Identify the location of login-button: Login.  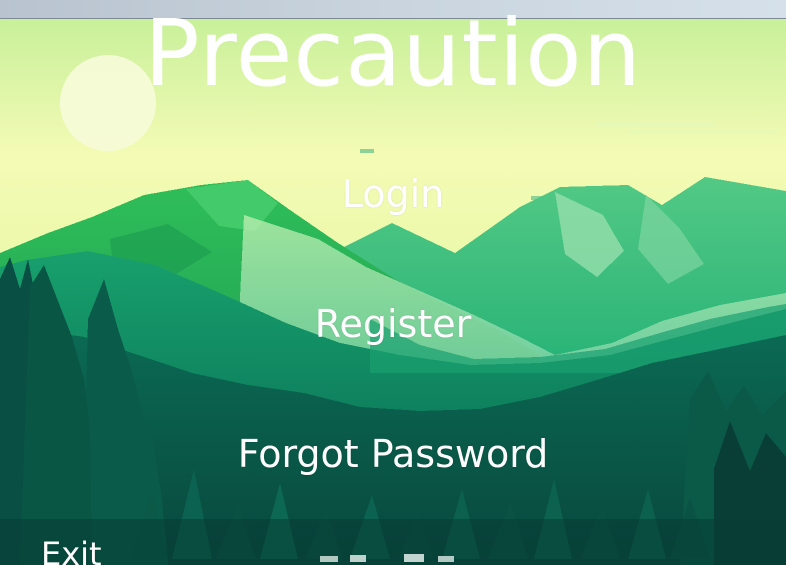
(393, 194).